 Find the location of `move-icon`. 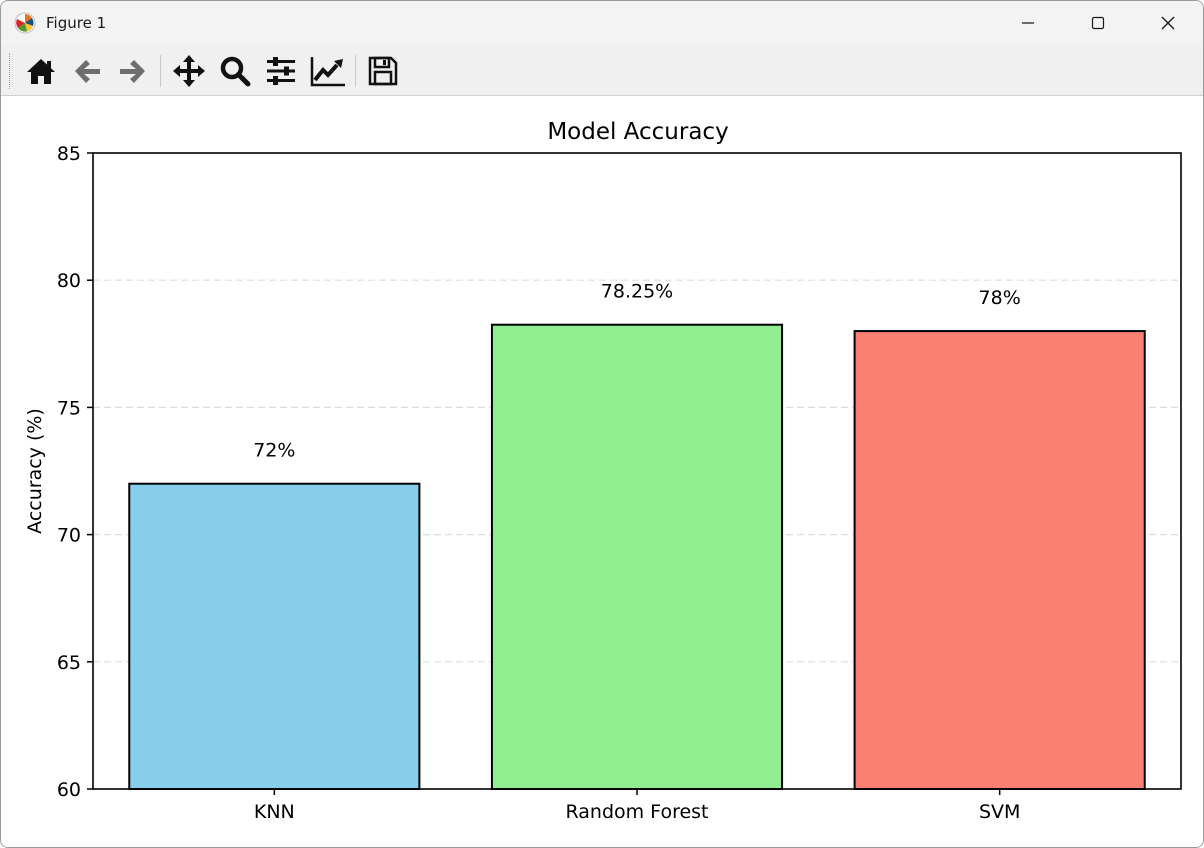

move-icon is located at coordinates (189, 71).